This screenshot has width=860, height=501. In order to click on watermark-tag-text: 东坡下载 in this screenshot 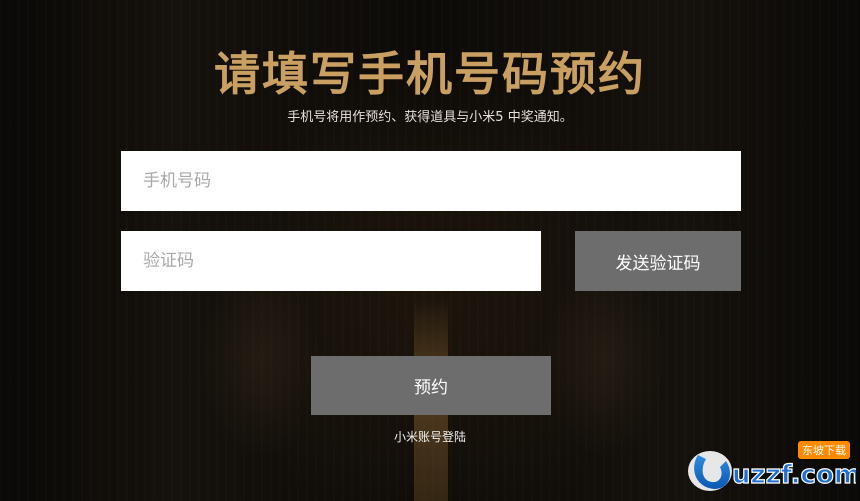, I will do `click(824, 450)`.